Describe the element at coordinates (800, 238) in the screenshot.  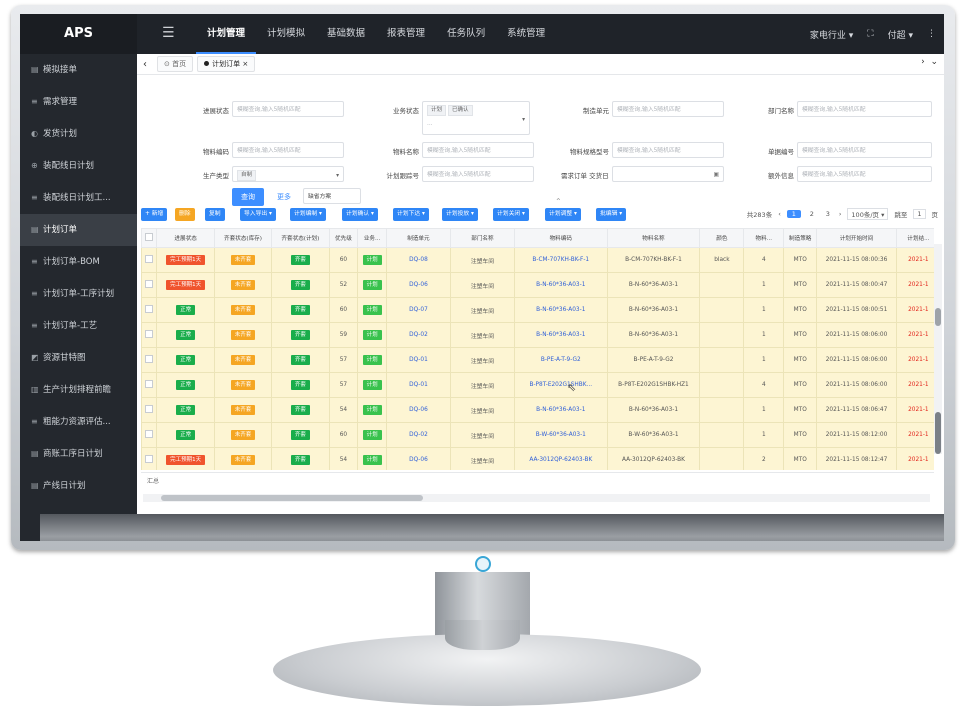
I see `column-header: 制造策略` at that location.